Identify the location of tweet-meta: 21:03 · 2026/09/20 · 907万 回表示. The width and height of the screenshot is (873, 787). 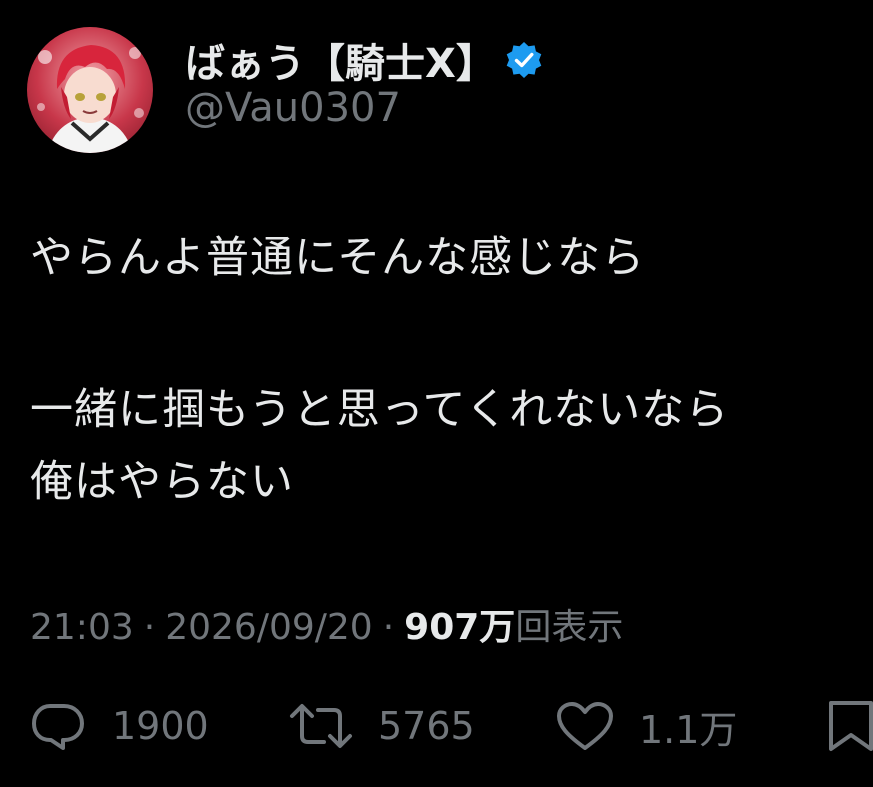
(326, 624).